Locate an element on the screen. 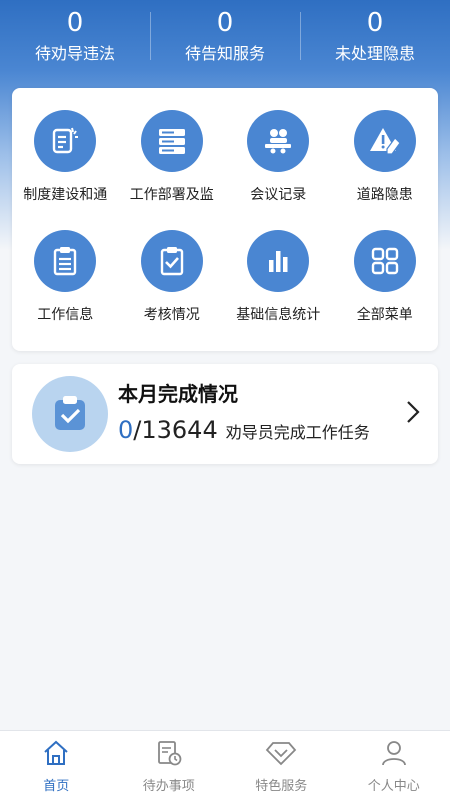 The image size is (450, 800). person-icon is located at coordinates (394, 755).